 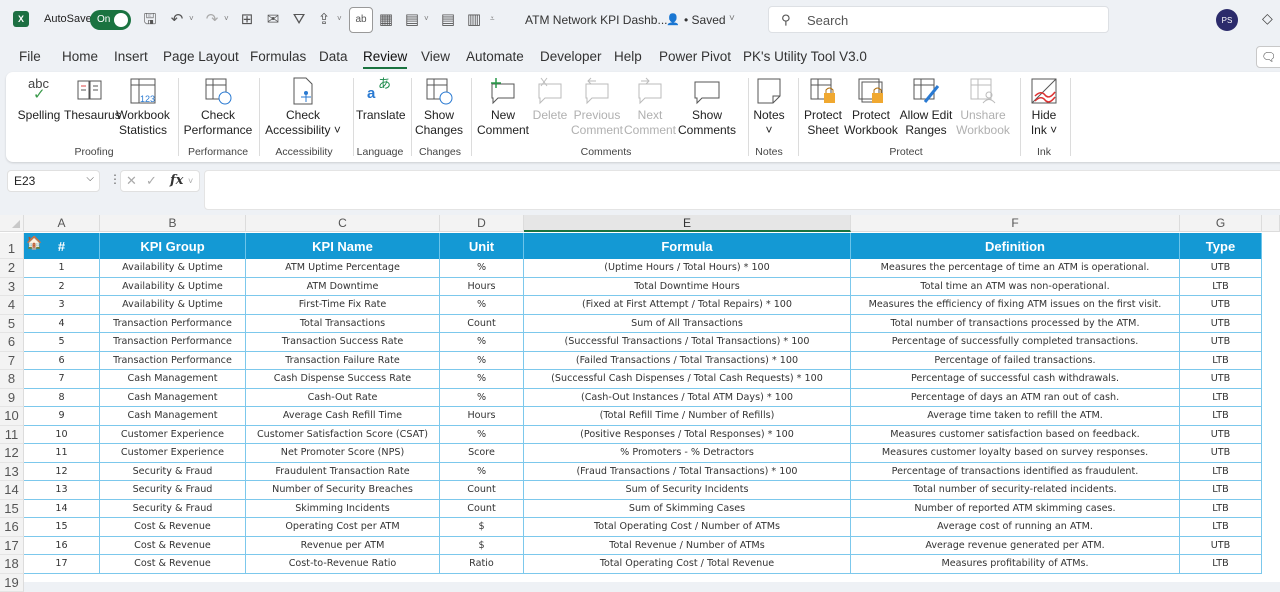 What do you see at coordinates (687, 546) in the screenshot?
I see `table-cell-formula: Total Revenue / Number of ATMs` at bounding box center [687, 546].